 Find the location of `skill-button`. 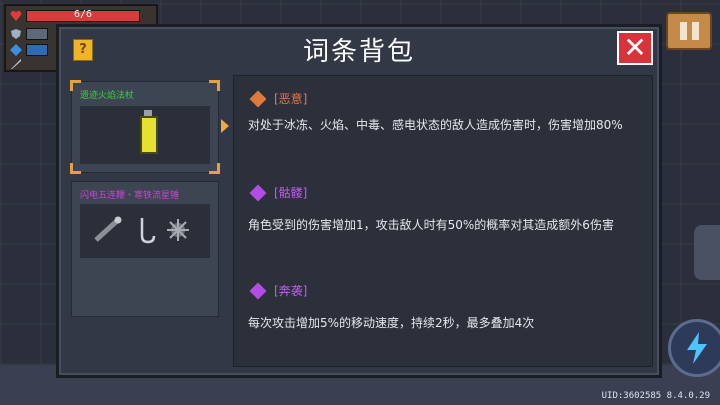

skill-button is located at coordinates (694, 348).